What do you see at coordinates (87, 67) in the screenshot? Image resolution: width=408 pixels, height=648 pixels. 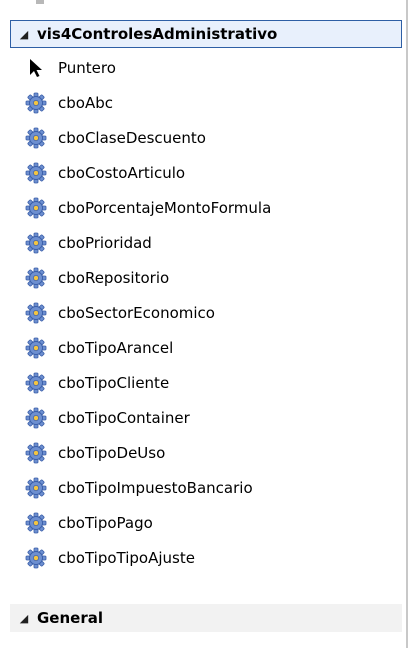 I see `toolbox-item-label: Puntero` at bounding box center [87, 67].